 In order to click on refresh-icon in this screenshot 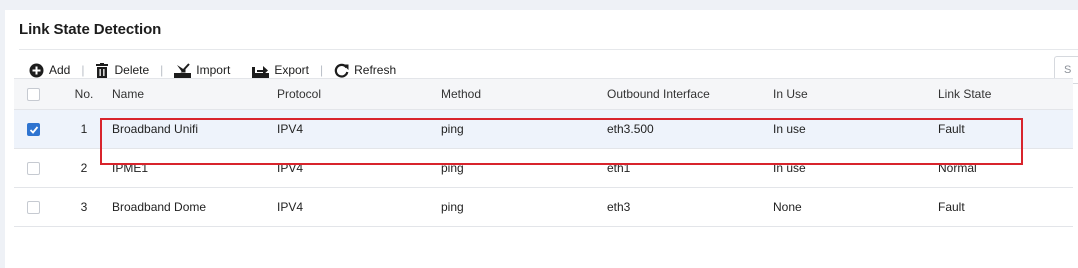, I will do `click(341, 70)`.